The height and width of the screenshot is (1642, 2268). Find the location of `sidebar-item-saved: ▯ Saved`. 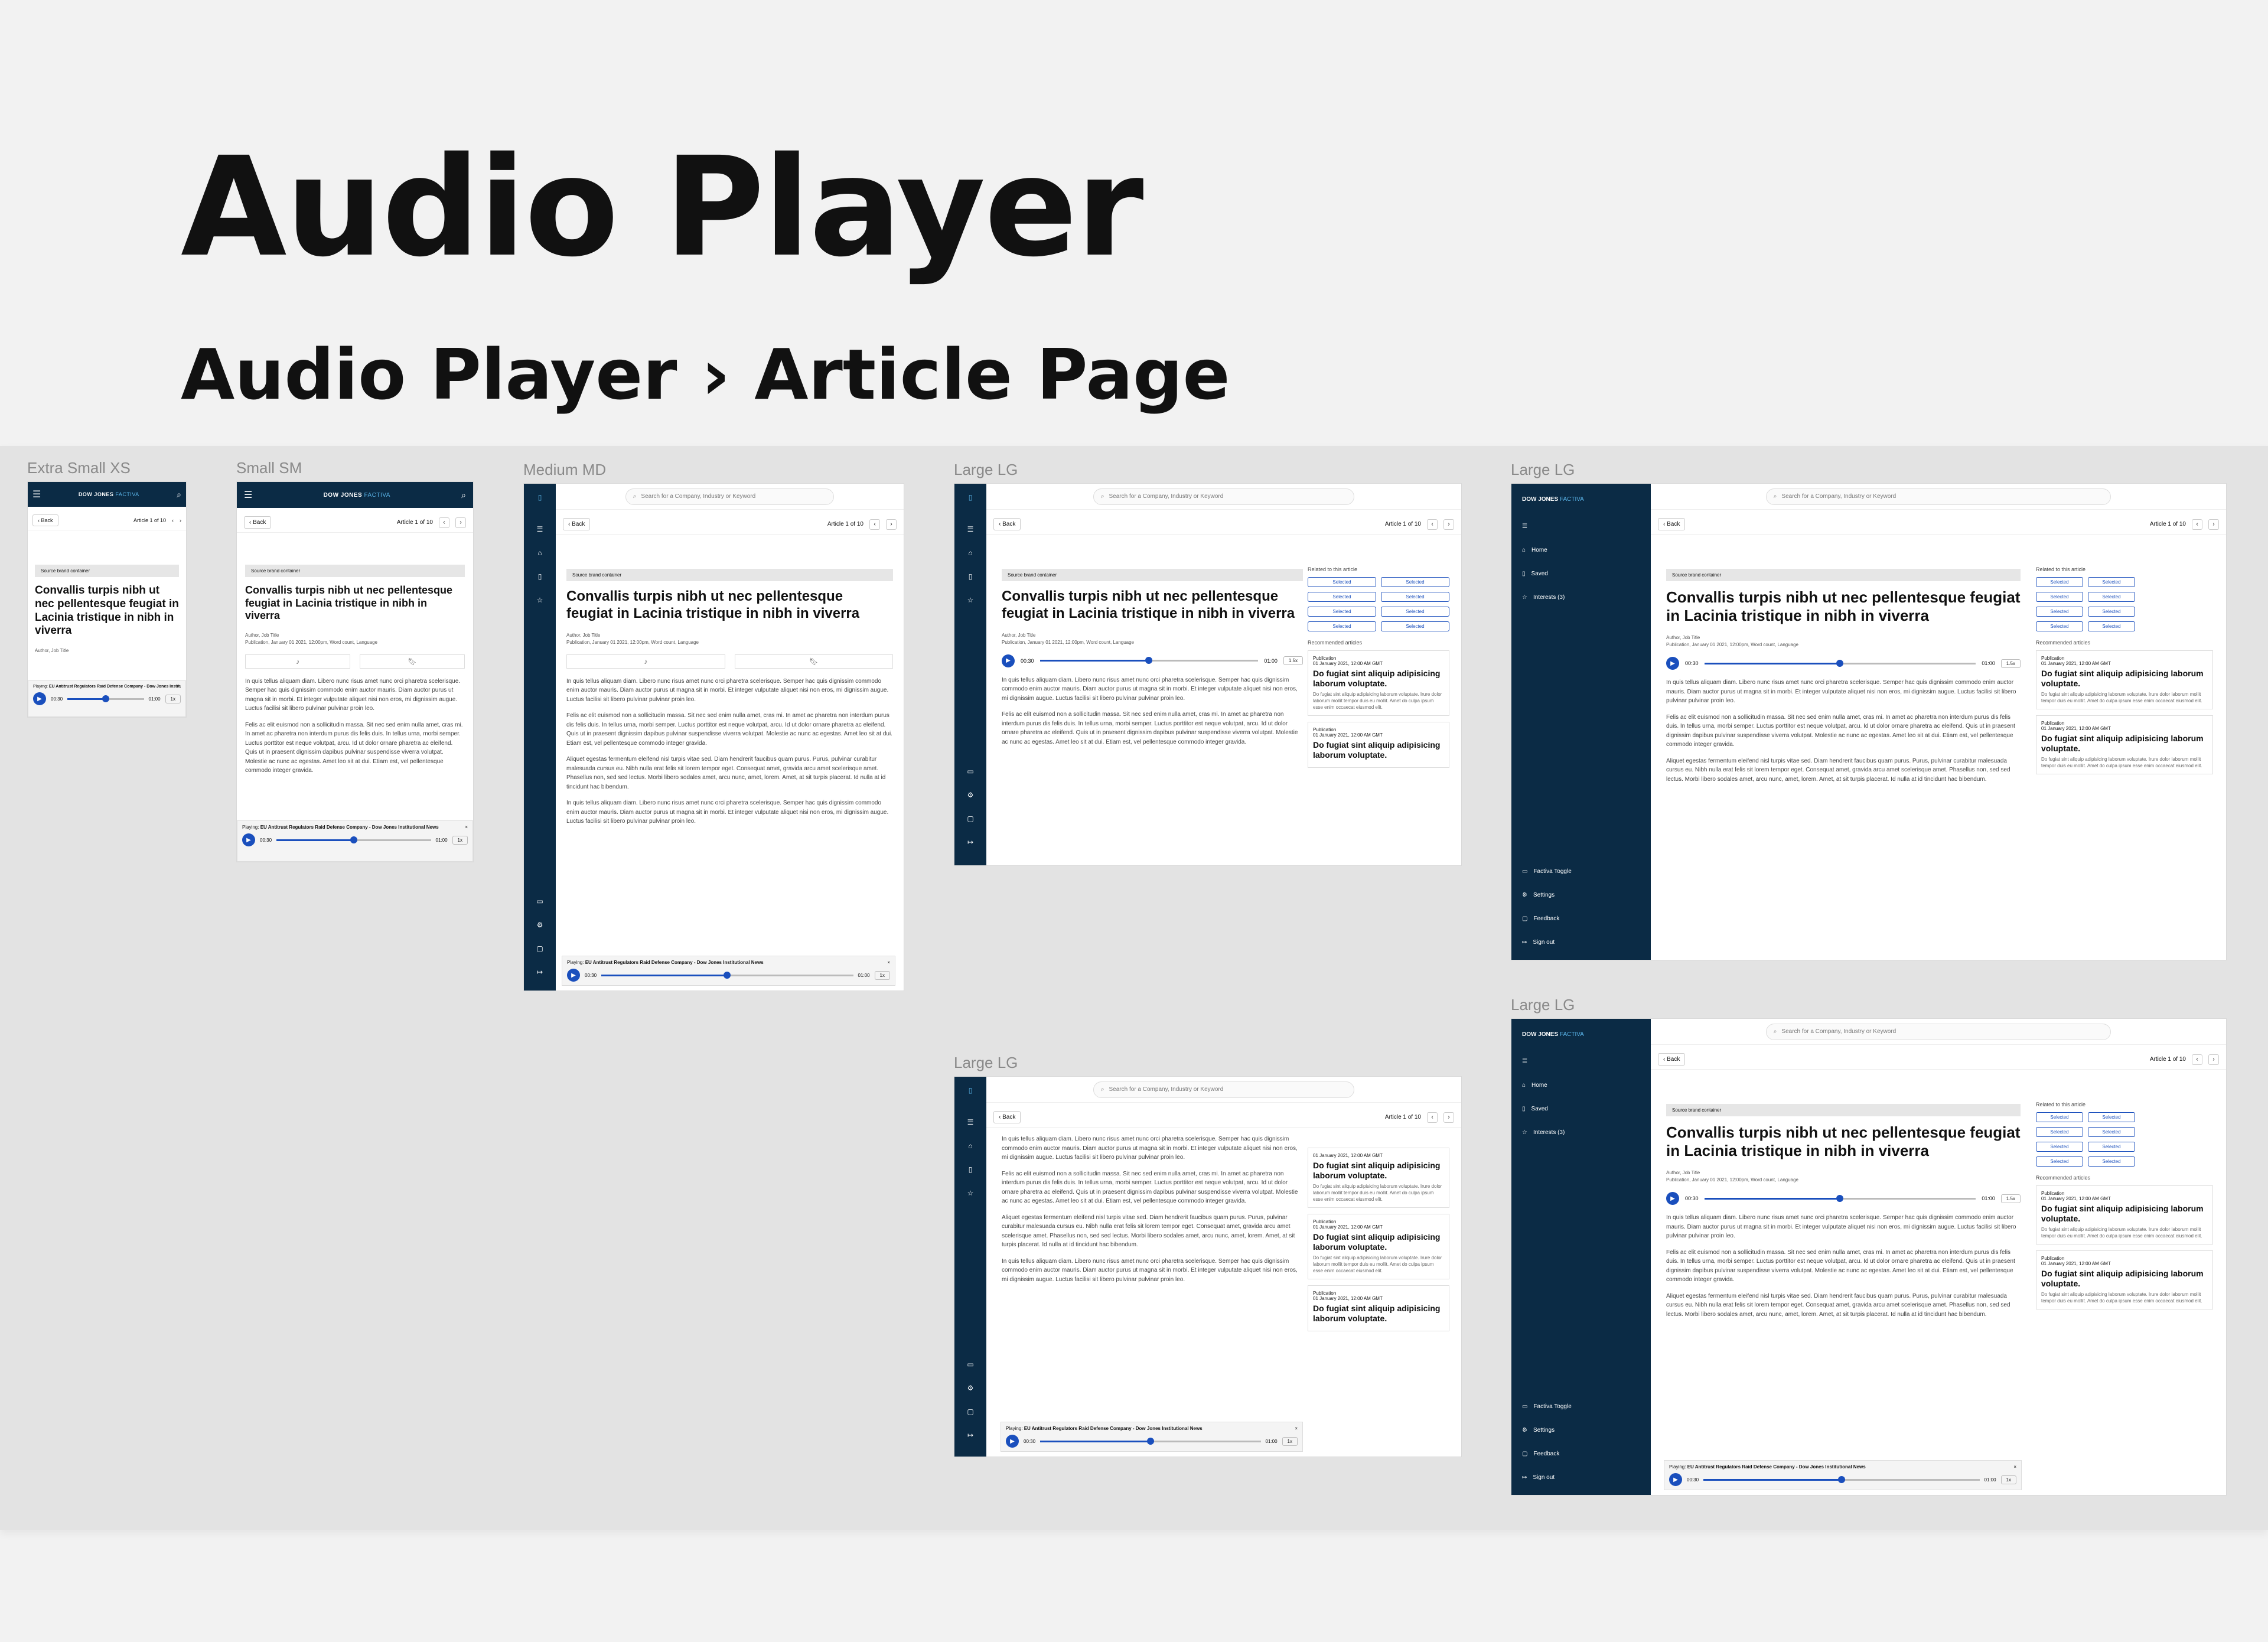

sidebar-item-saved: ▯ Saved is located at coordinates (1581, 573).